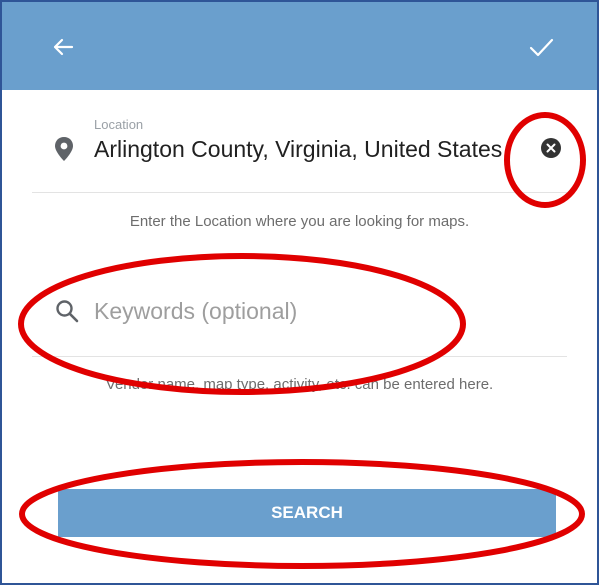  I want to click on confirm-button, so click(541, 47).